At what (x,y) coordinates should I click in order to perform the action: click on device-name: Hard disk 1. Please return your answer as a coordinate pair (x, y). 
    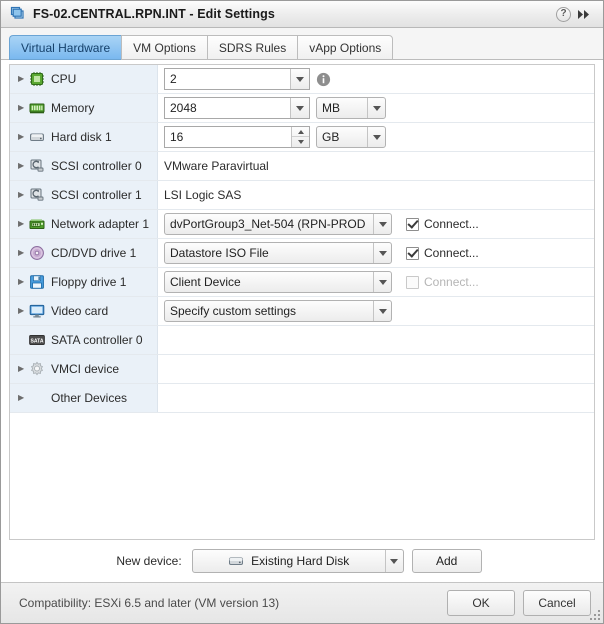
    Looking at the image, I should click on (81, 137).